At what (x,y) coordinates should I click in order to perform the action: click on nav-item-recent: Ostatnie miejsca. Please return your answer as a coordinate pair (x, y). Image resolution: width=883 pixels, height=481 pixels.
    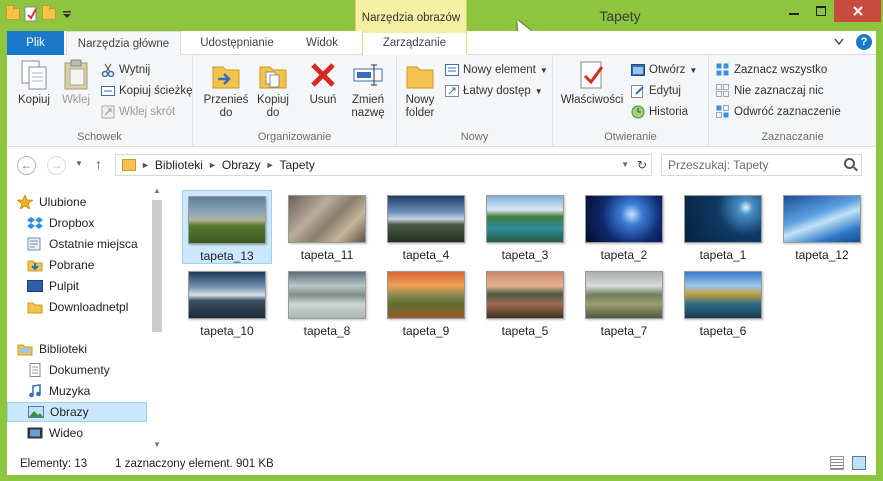
    Looking at the image, I should click on (77, 244).